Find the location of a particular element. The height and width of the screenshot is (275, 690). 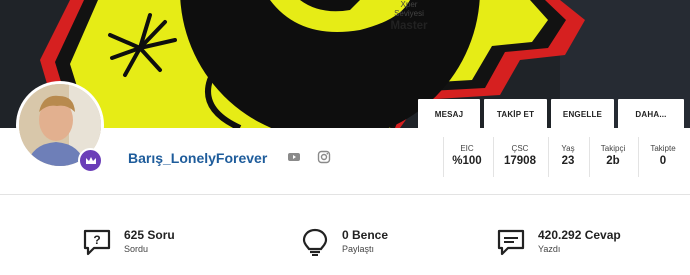

stat-label: EIC is located at coordinates (467, 148).